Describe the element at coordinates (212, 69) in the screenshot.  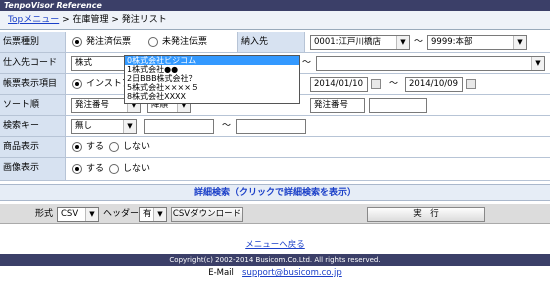
I see `supplier-suggestion-item: 1株式会社●●` at that location.